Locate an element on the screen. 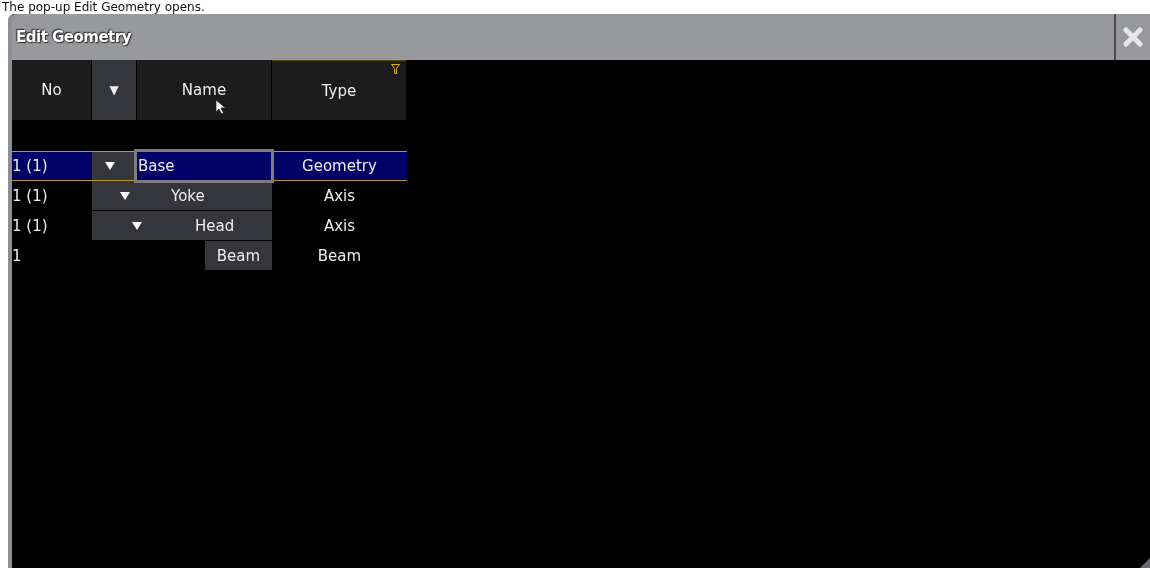 The image size is (1150, 568). column-header: No is located at coordinates (52, 90).